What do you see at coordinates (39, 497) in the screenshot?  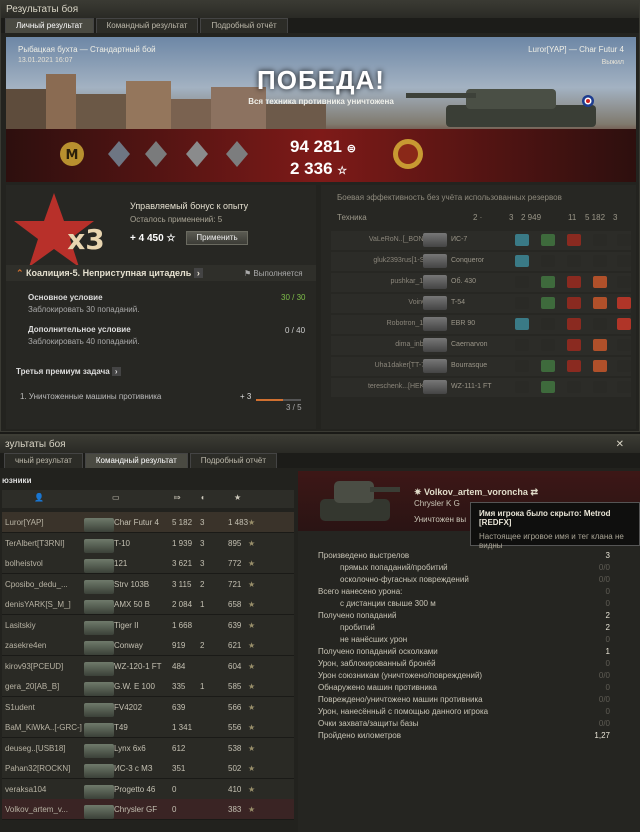 I see `player-icon: 👤` at bounding box center [39, 497].